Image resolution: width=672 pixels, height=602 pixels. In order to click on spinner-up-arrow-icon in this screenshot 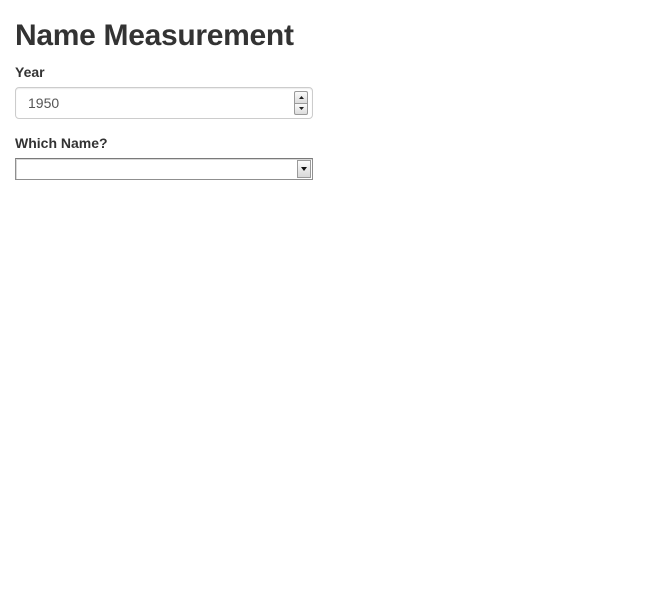, I will do `click(301, 97)`.